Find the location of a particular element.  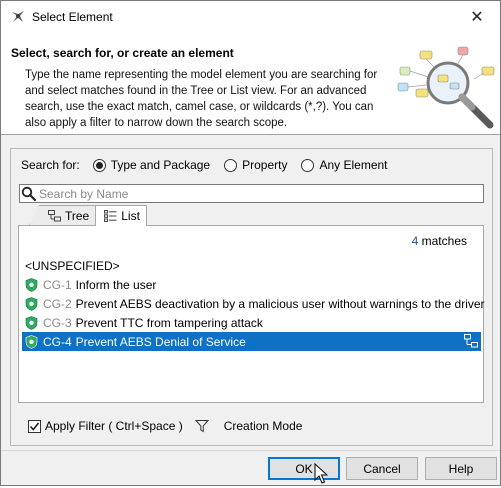

view-tabs: Tree List is located at coordinates (88, 215).